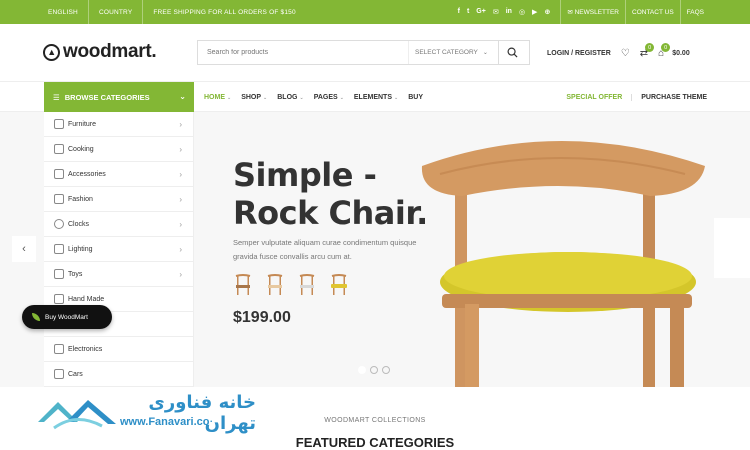 The width and height of the screenshot is (750, 450). Describe the element at coordinates (79, 224) in the screenshot. I see `category-label: Clocks` at that location.